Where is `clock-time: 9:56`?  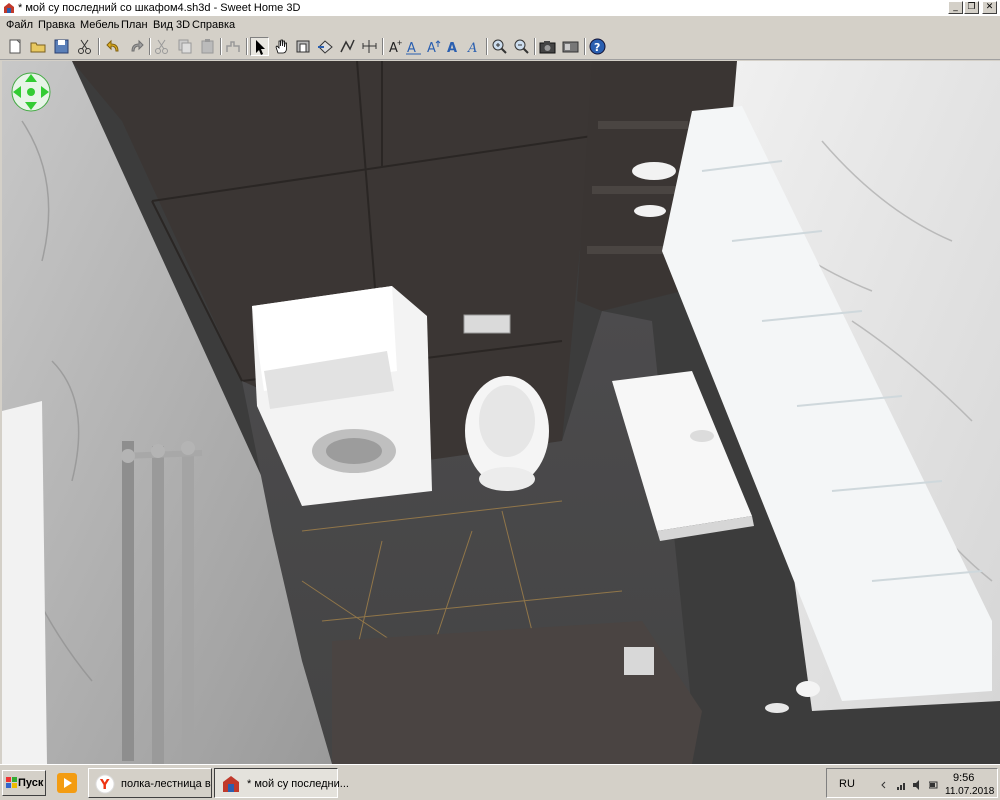
clock-time: 9:56 is located at coordinates (963, 778).